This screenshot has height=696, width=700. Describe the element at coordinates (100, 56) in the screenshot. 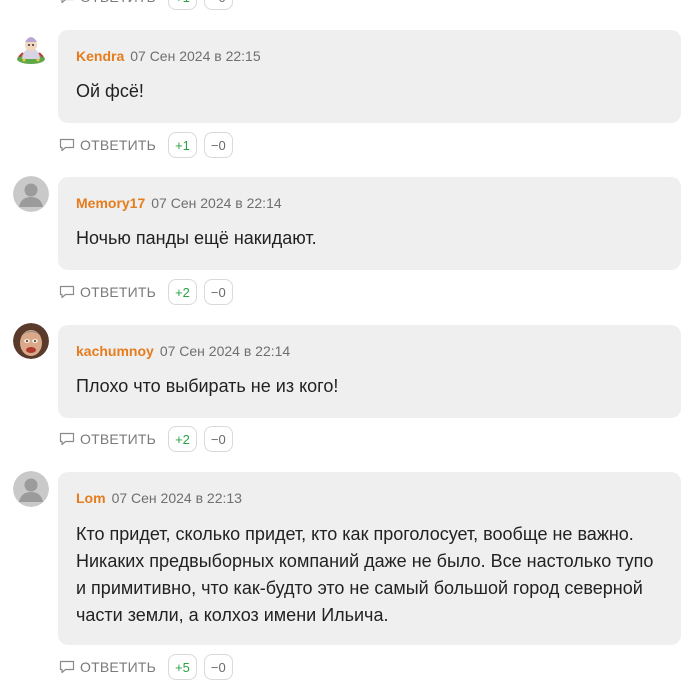

I see `author-link: Kendra` at that location.